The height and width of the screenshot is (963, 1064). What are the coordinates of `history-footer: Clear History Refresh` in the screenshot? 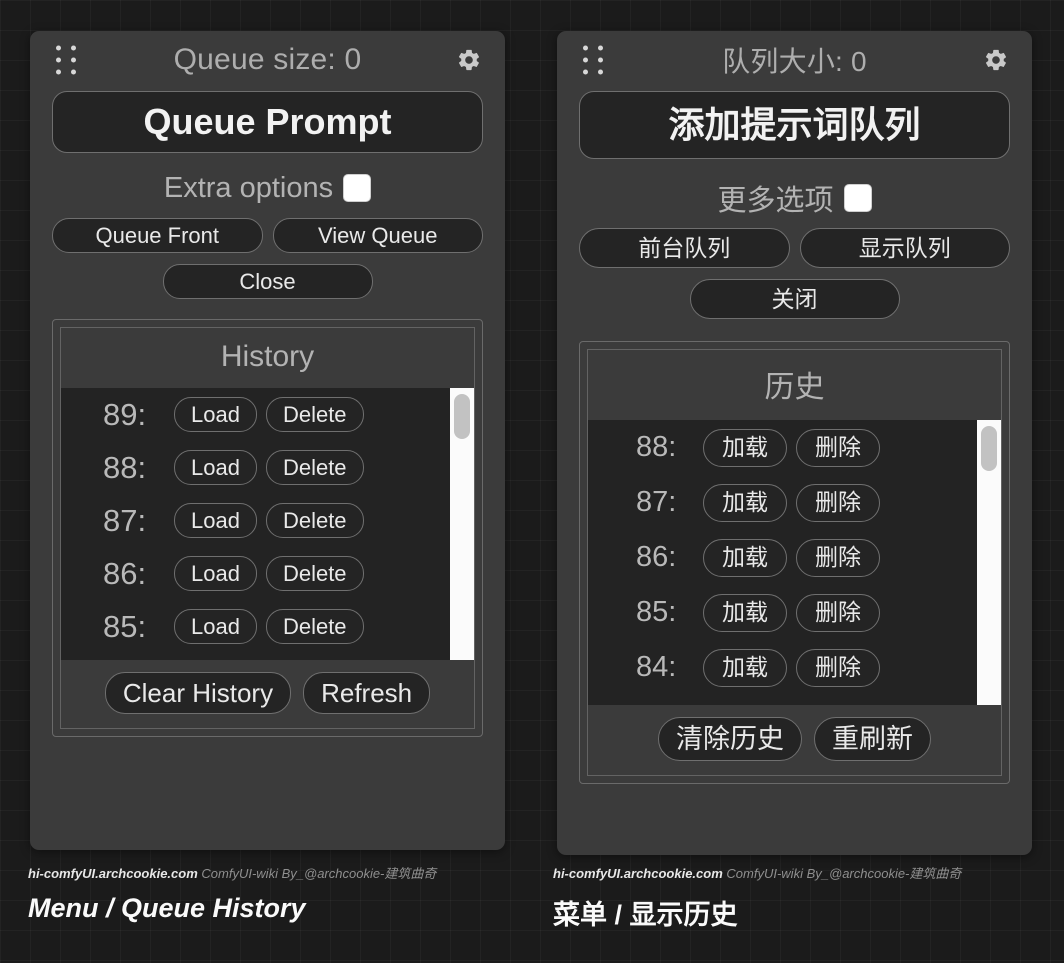 It's located at (267, 694).